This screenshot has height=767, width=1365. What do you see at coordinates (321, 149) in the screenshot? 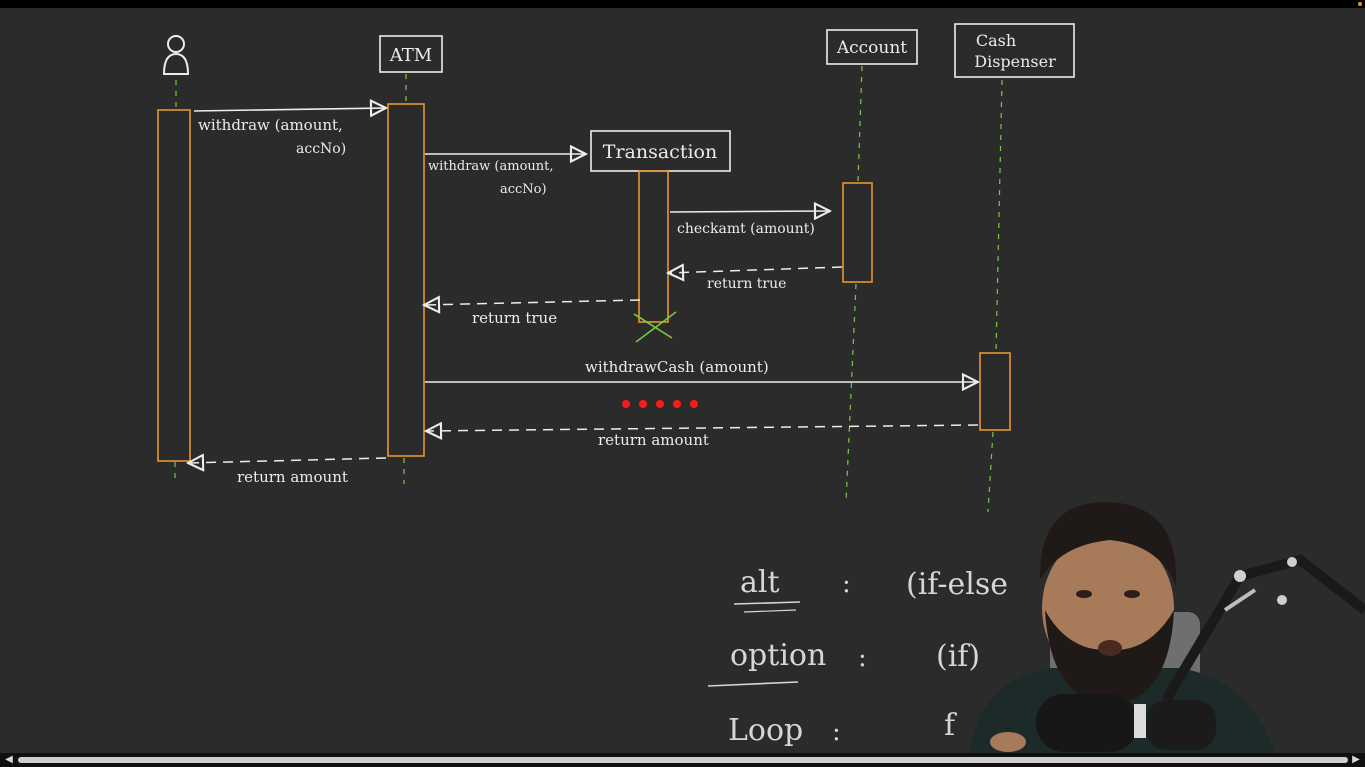
I see `message-label-withdraw-1b: accNo)` at bounding box center [321, 149].